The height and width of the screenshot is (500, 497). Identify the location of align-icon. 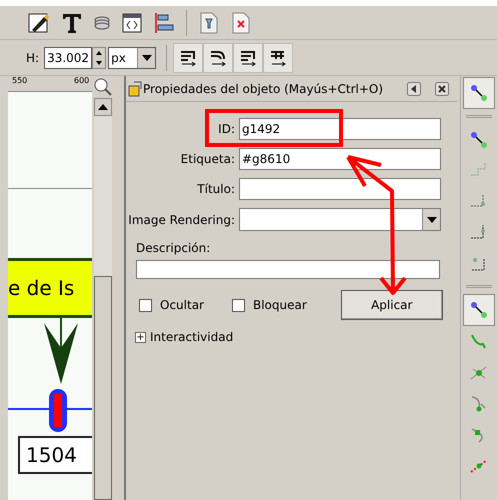
(164, 23).